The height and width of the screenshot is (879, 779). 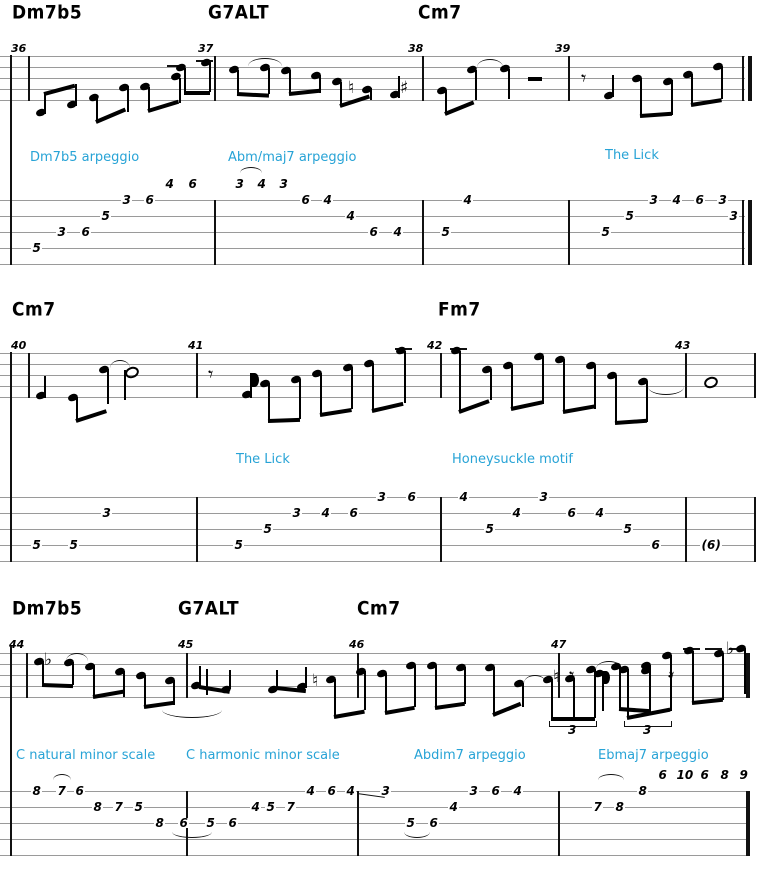 I want to click on measure-number: 46, so click(x=357, y=644).